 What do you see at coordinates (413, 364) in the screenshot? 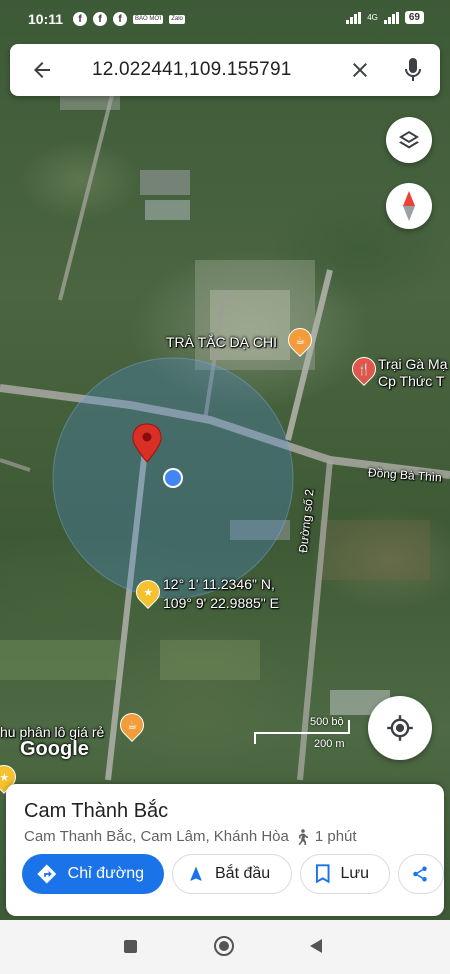
I see `poi-label-chicken-1: Trại Gà Mạ` at bounding box center [413, 364].